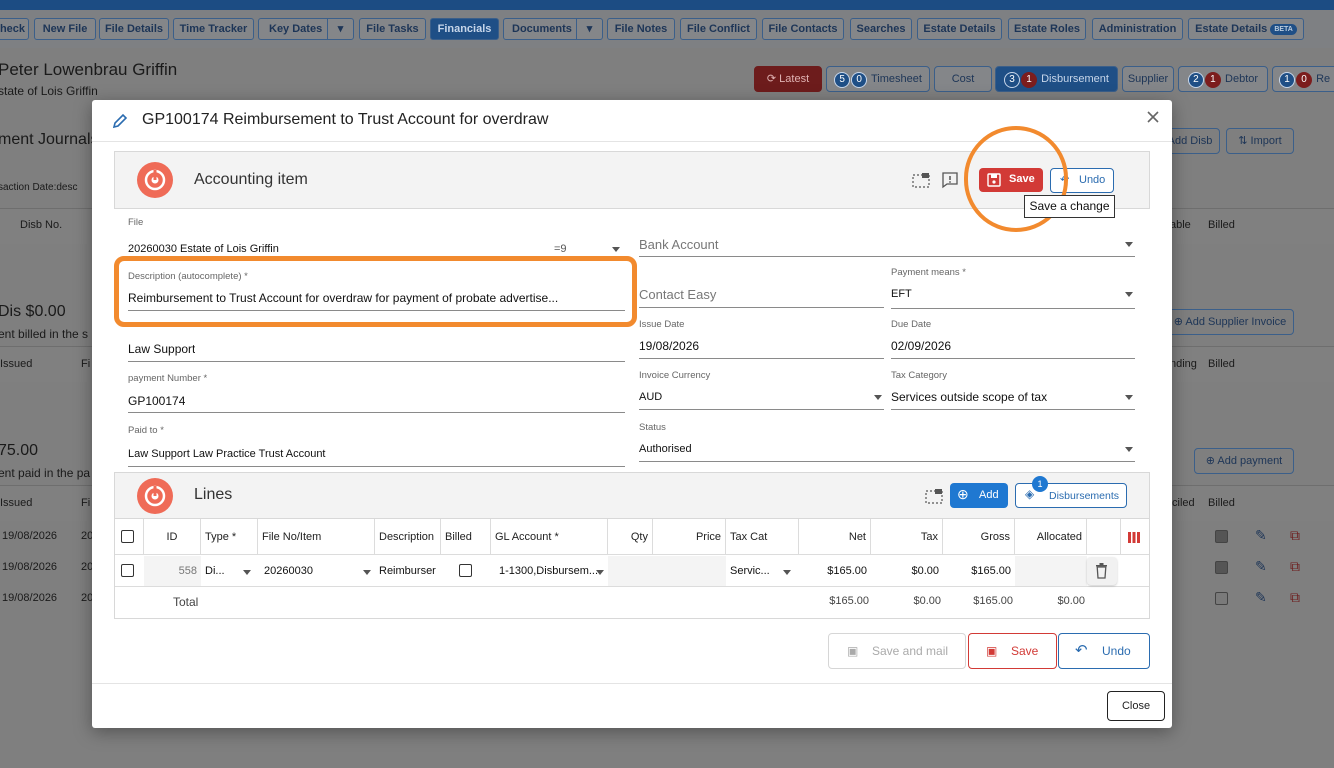 This screenshot has width=1334, height=768. What do you see at coordinates (788, 79) in the screenshot?
I see `latest-button: ⟳ Latest` at bounding box center [788, 79].